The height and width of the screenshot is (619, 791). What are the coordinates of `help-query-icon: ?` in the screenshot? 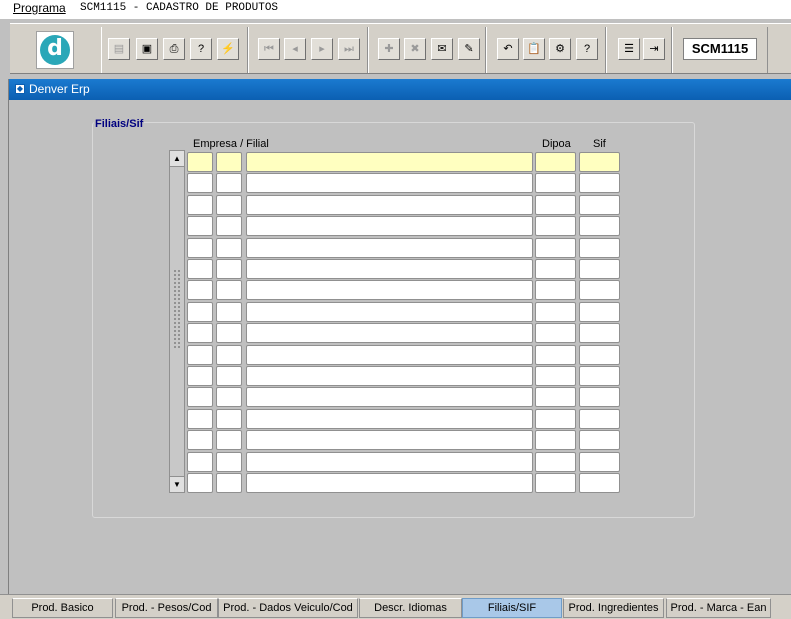 It's located at (201, 49).